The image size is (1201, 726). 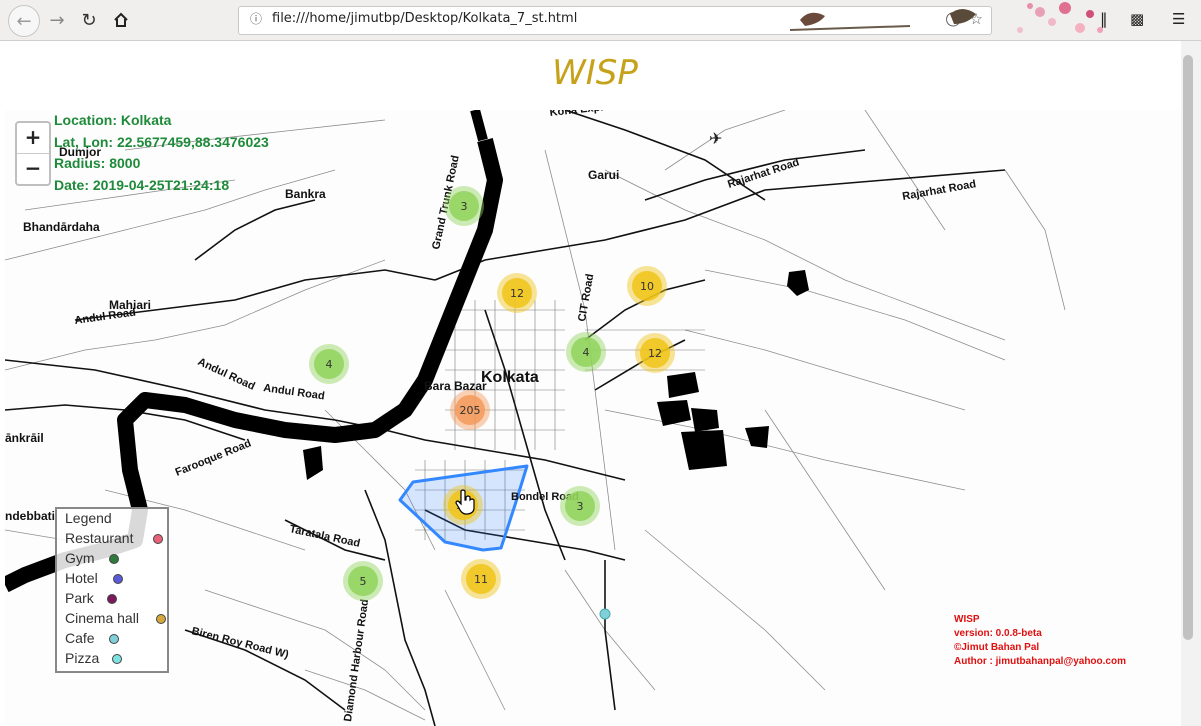 I want to click on place-label: Bankra, so click(x=305, y=194).